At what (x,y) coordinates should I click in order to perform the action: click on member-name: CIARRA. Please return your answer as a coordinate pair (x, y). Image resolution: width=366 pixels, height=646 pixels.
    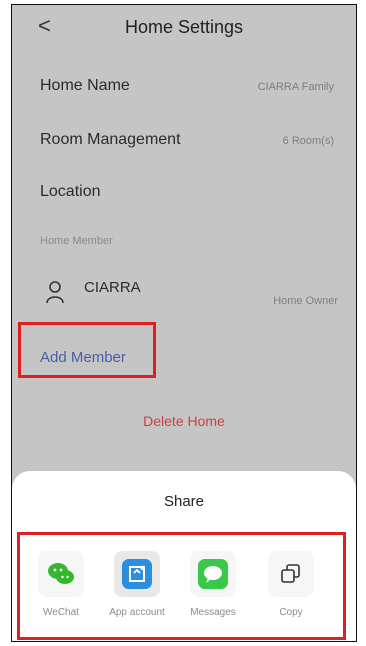
    Looking at the image, I should click on (112, 287).